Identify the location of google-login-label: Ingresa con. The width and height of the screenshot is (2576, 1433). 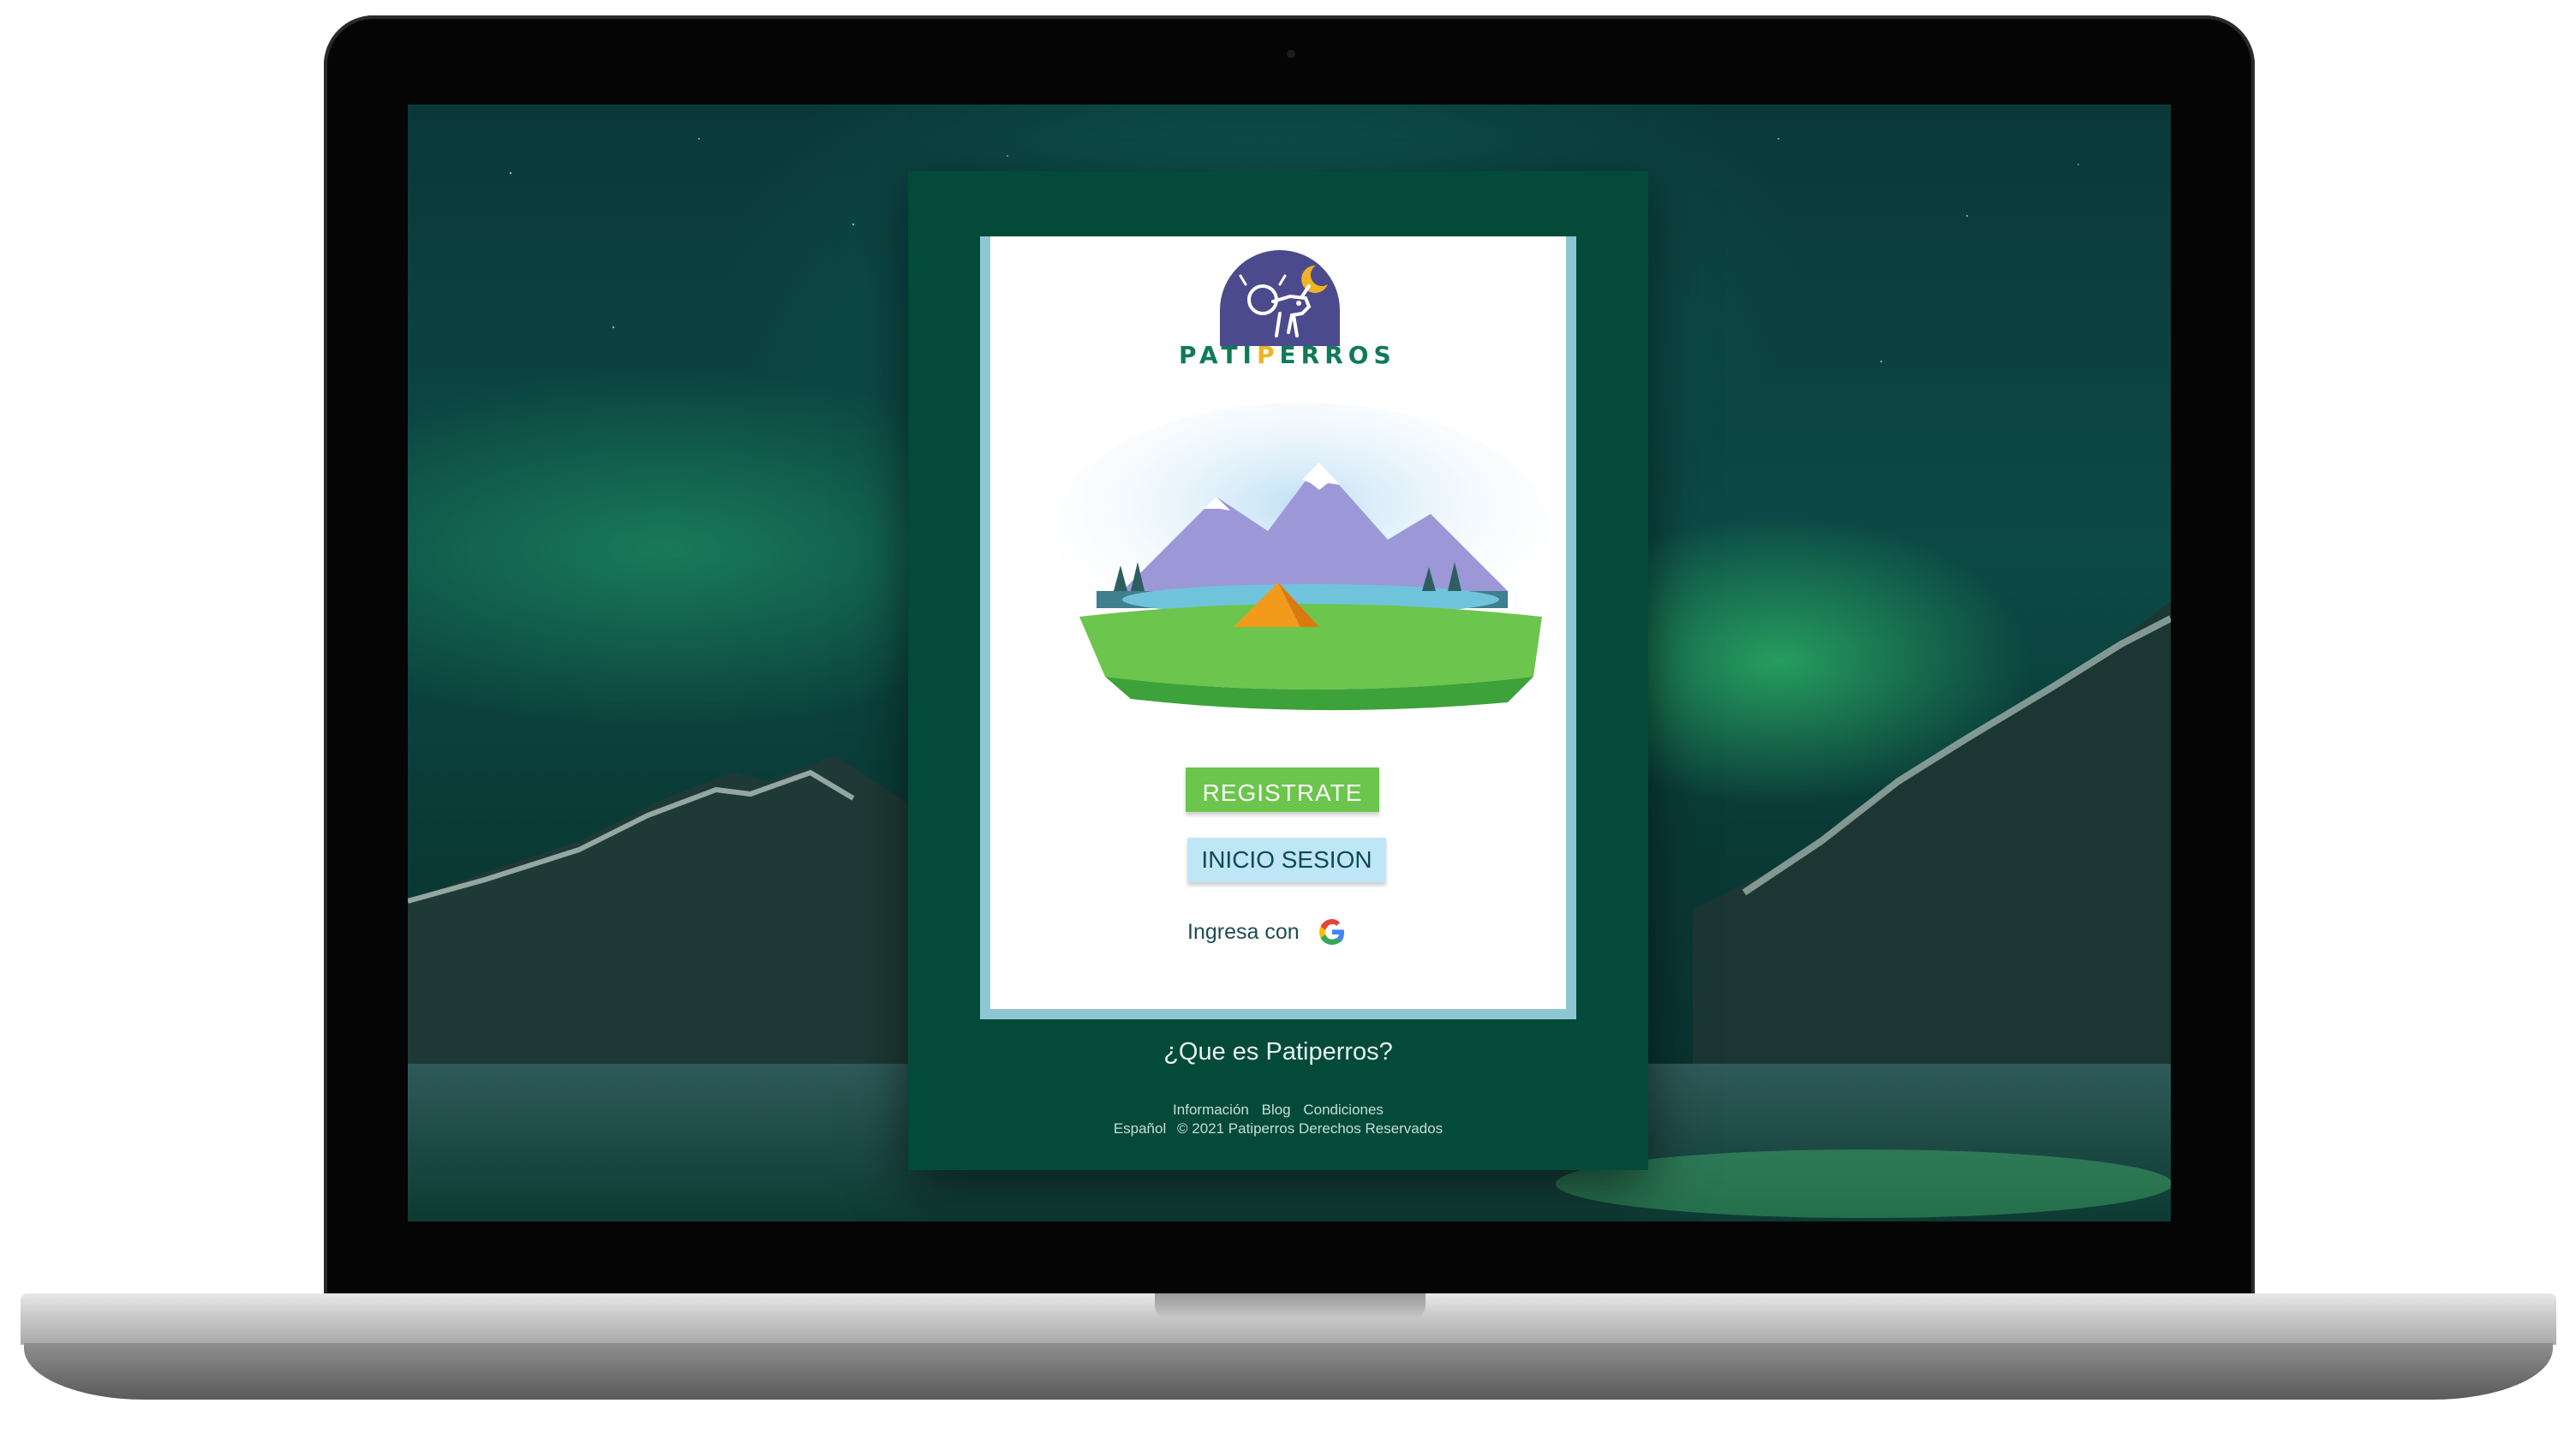
(1243, 932).